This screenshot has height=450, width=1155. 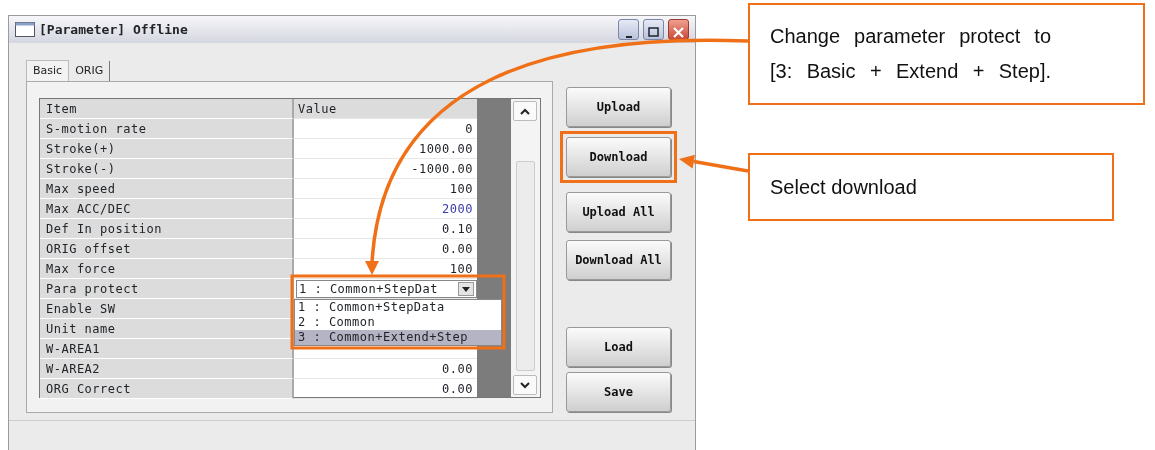 What do you see at coordinates (167, 389) in the screenshot?
I see `parameter-name: ORG Correct` at bounding box center [167, 389].